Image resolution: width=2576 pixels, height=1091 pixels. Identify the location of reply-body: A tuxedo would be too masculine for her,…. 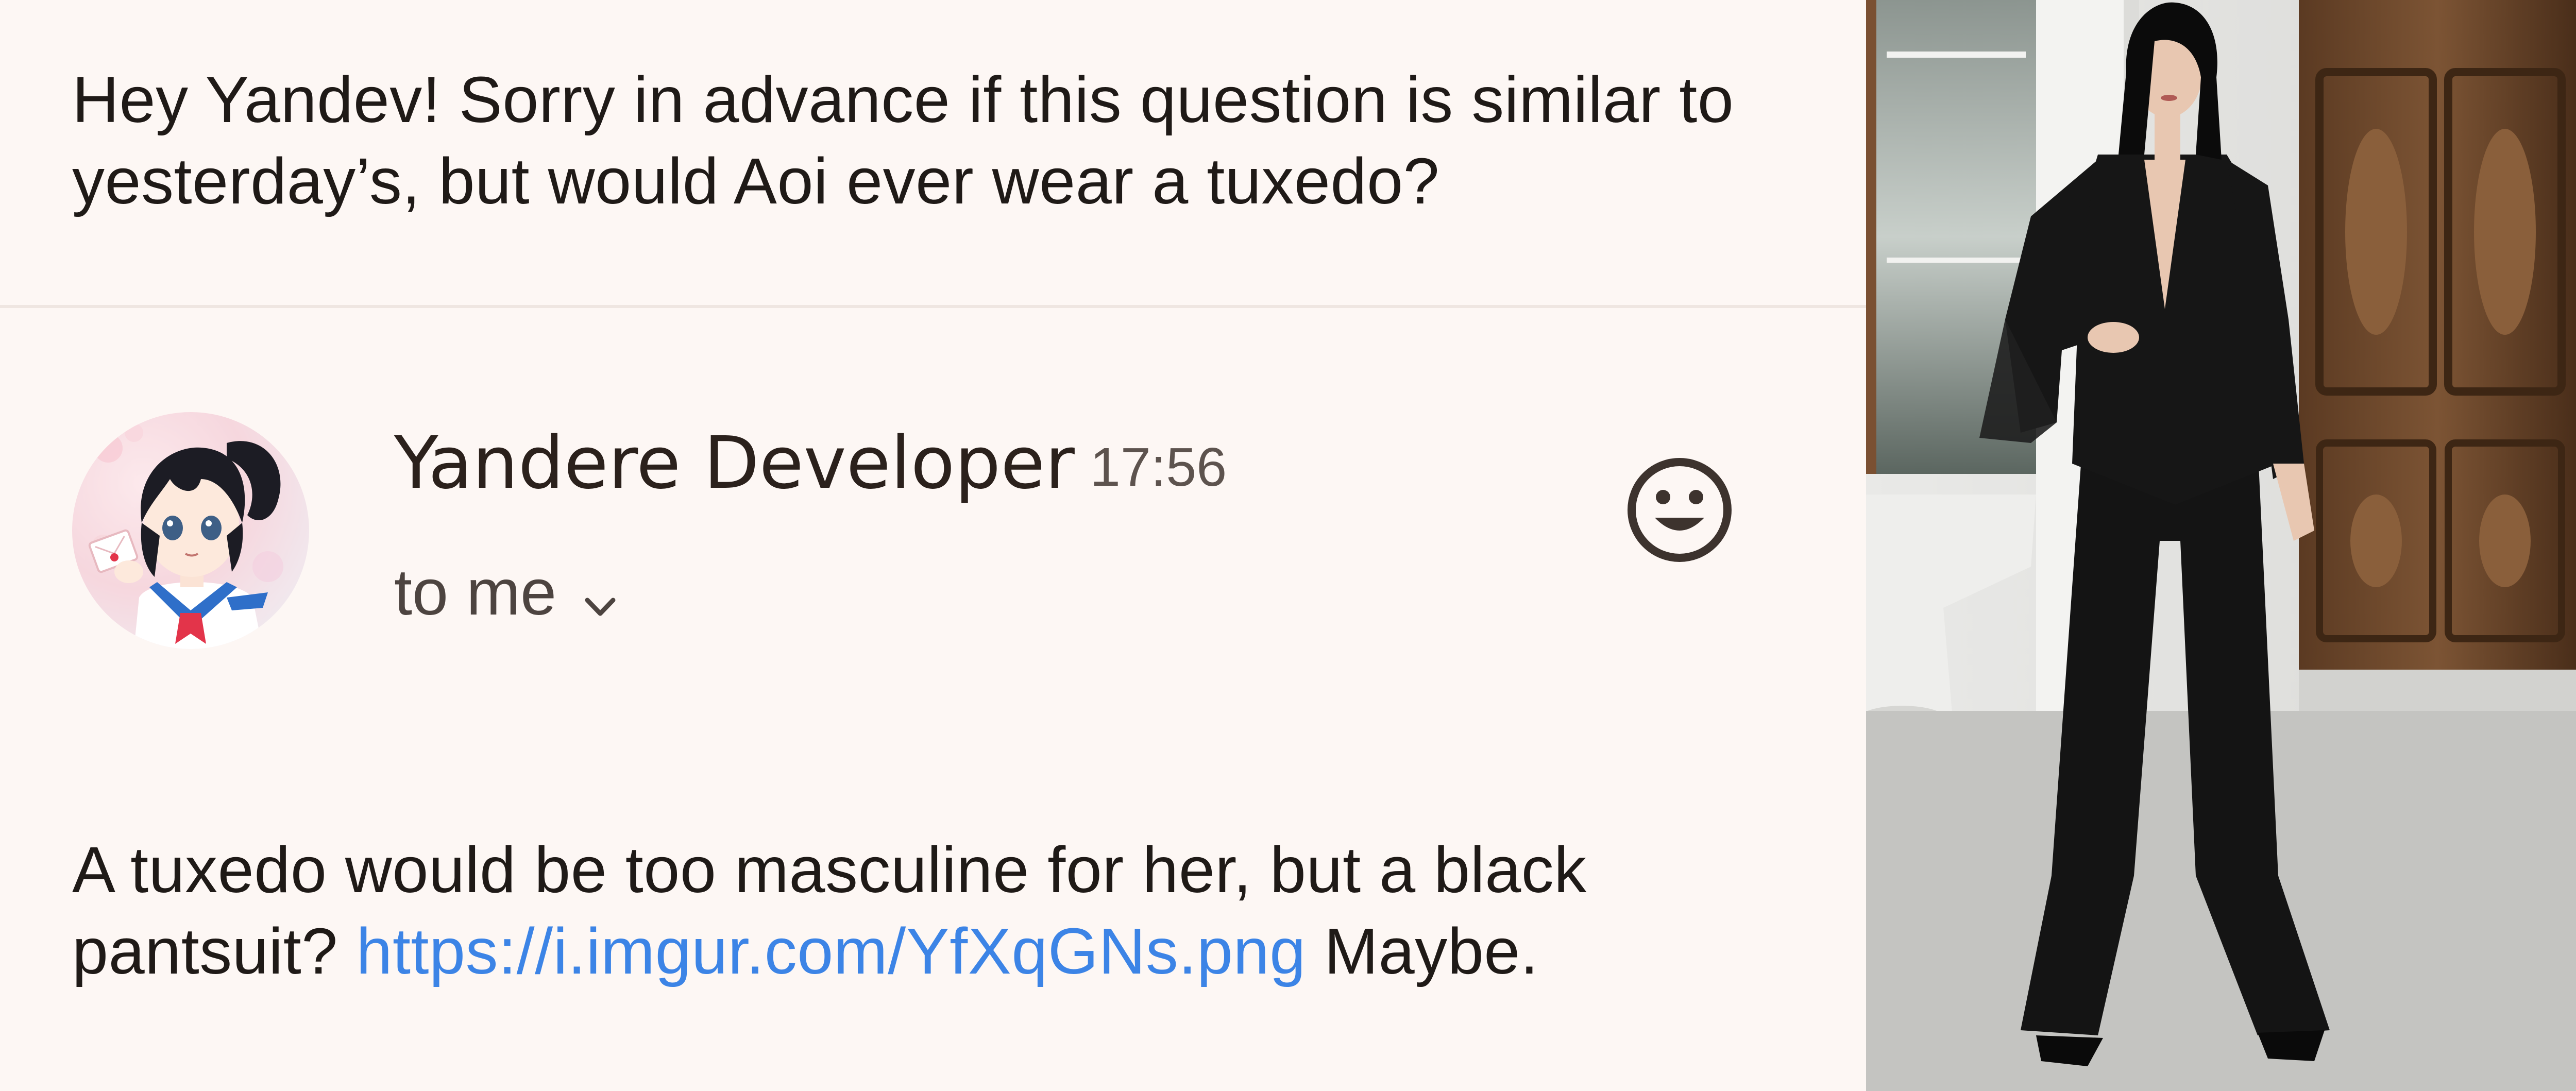
(948, 910).